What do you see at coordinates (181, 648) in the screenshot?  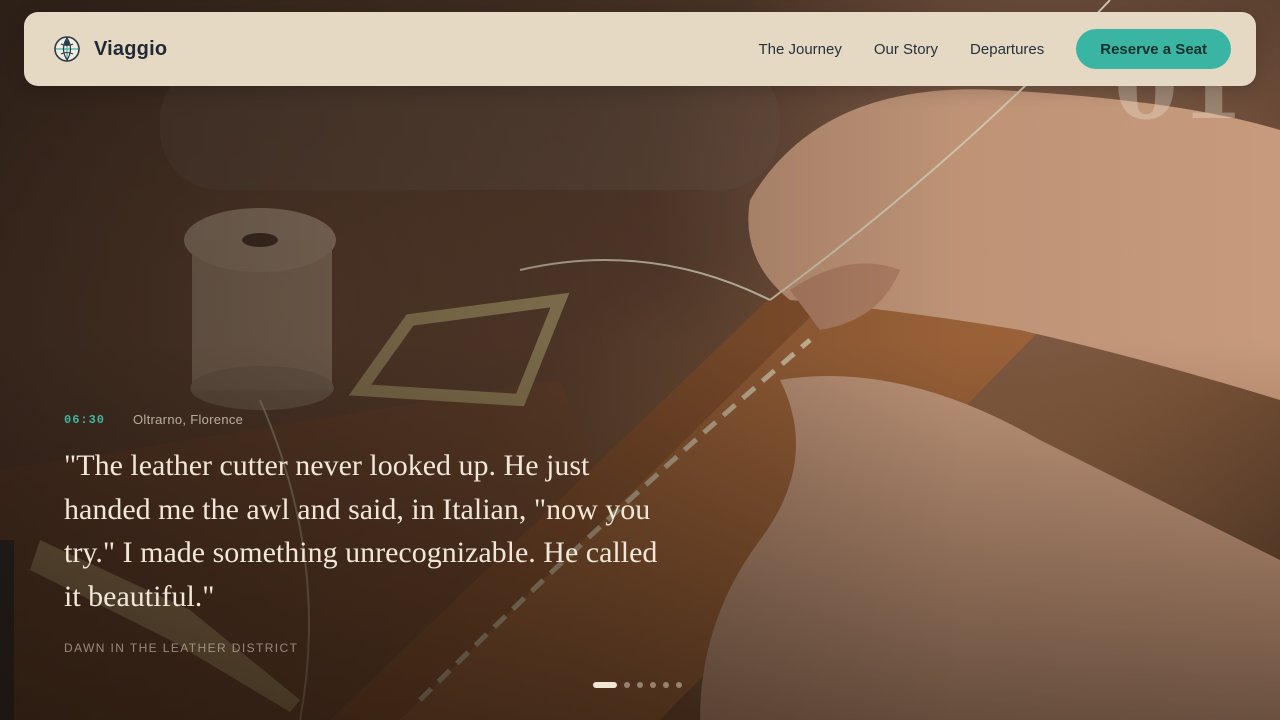 I see `story-caption: Dawn in the leather district` at bounding box center [181, 648].